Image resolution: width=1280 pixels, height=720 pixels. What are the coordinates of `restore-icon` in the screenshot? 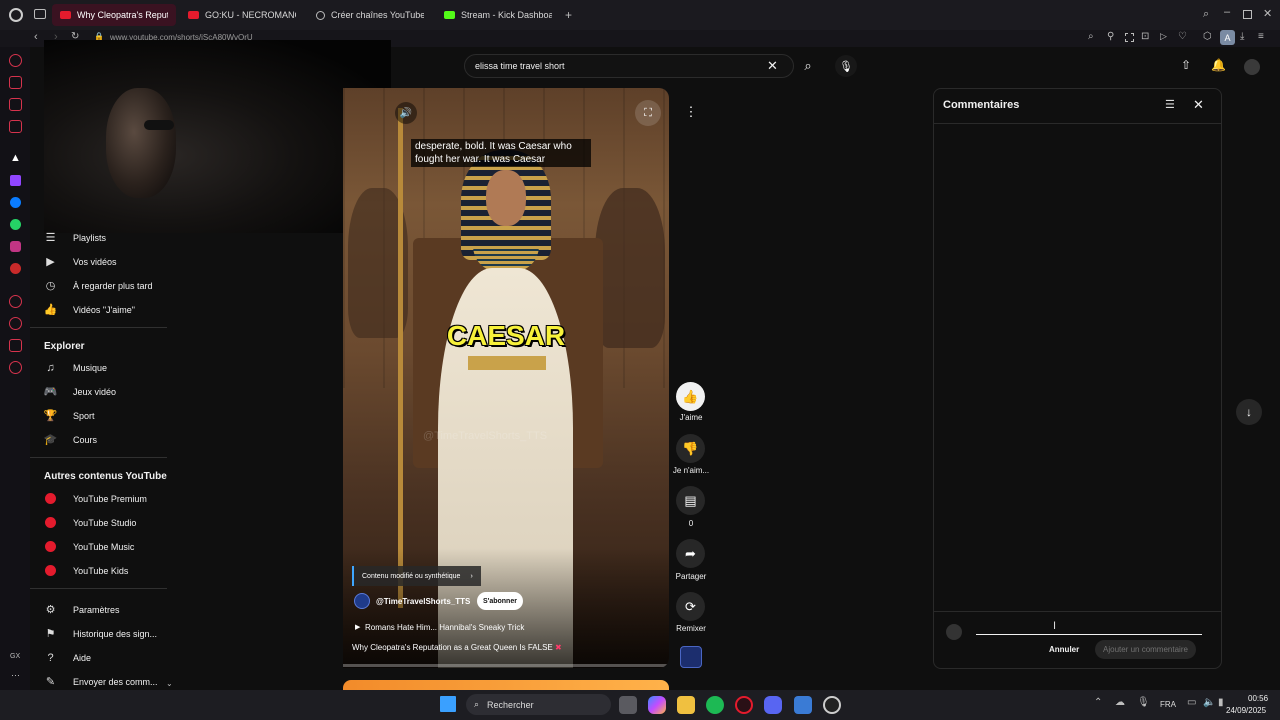 It's located at (1247, 14).